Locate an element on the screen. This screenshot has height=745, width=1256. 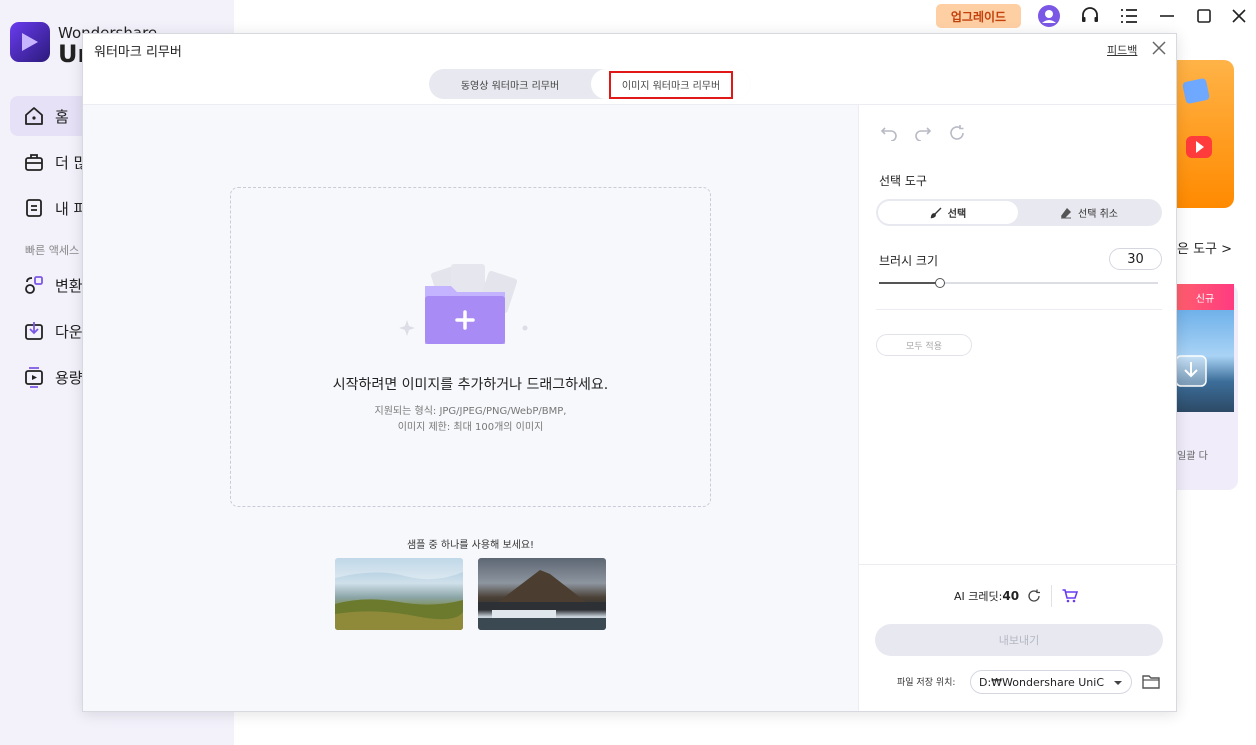
convert-icon is located at coordinates (34, 285).